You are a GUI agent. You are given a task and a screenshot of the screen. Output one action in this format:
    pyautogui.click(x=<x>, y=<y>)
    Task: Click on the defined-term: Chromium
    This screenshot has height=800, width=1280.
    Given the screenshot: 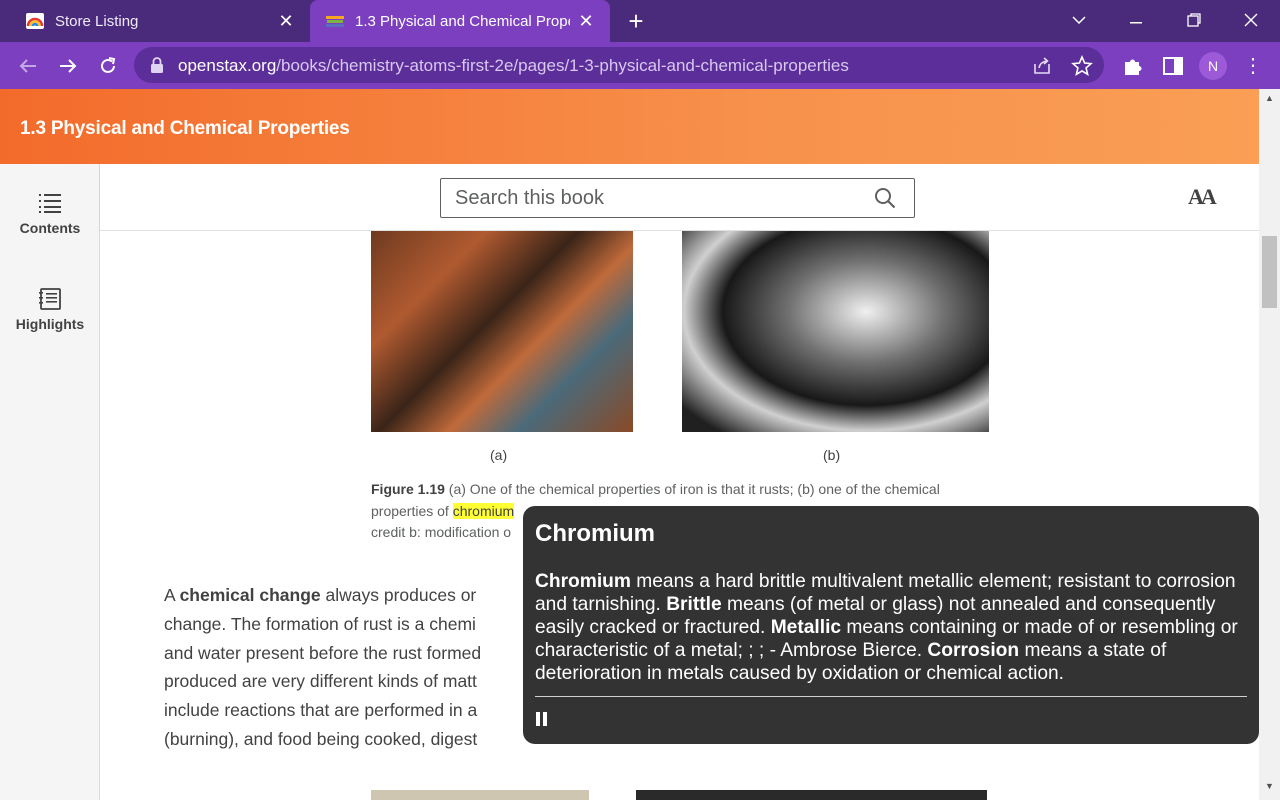 What is the action you would take?
    pyautogui.click(x=583, y=581)
    